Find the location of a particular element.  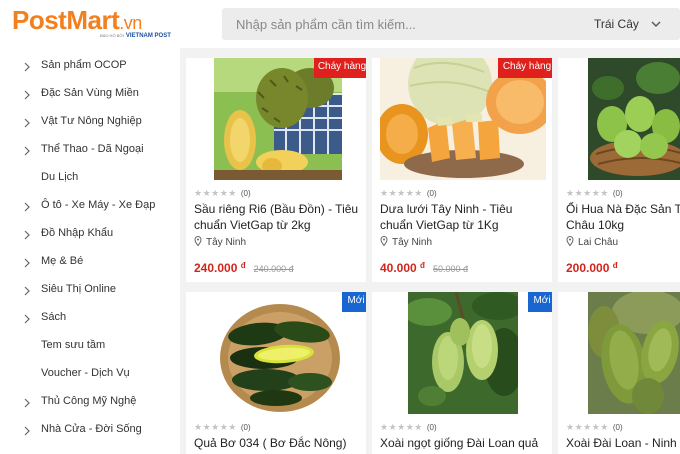

product-name: Xoài Đài Loan - Ninh H is located at coordinates (623, 443).